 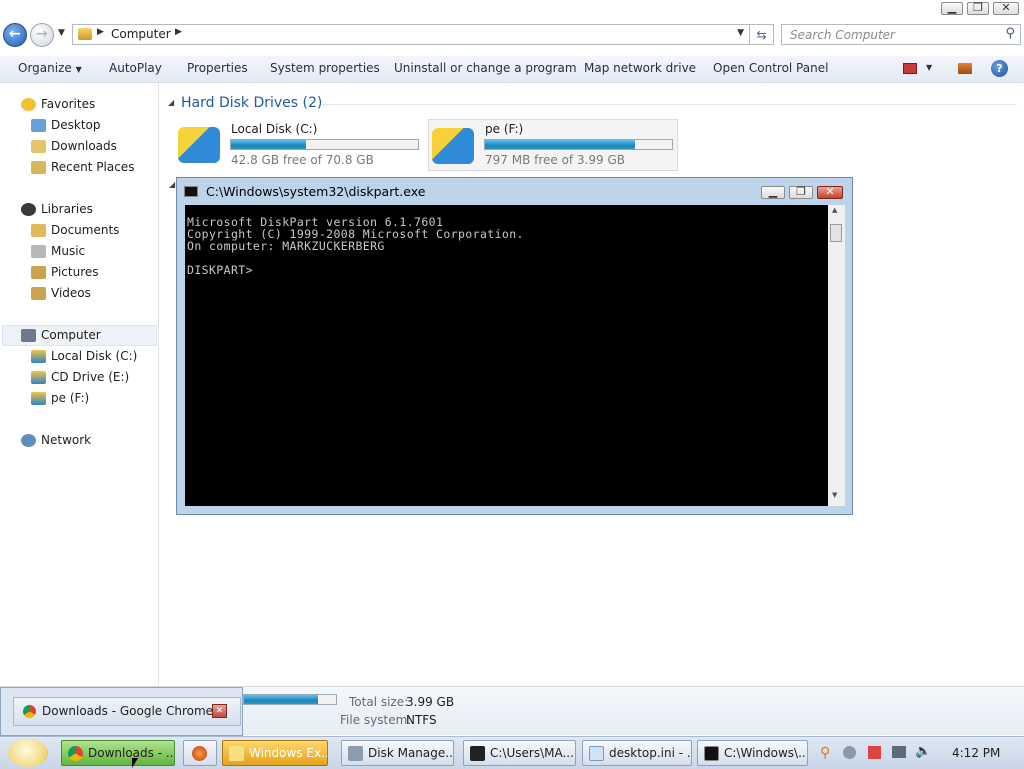 I want to click on chevron-down-icon: ▼, so click(x=78, y=69).